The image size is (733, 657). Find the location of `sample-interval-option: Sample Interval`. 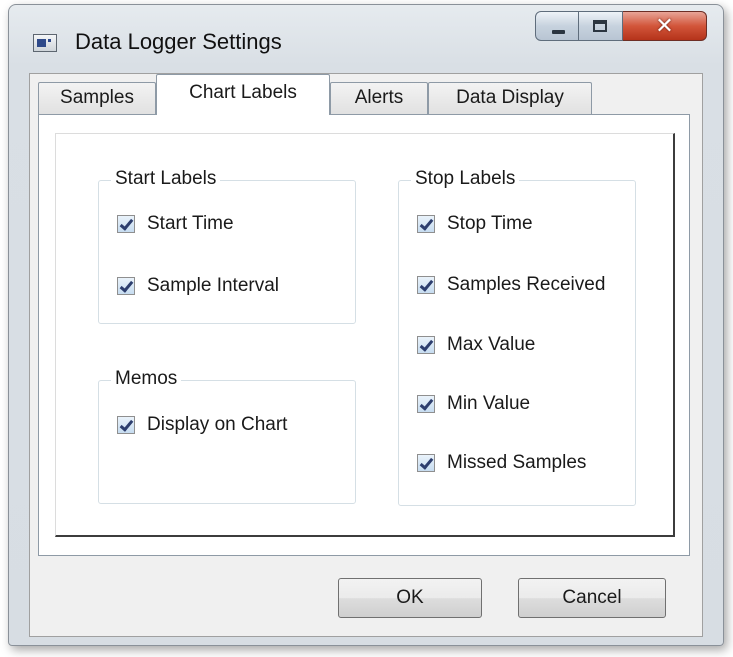

sample-interval-option: Sample Interval is located at coordinates (198, 286).